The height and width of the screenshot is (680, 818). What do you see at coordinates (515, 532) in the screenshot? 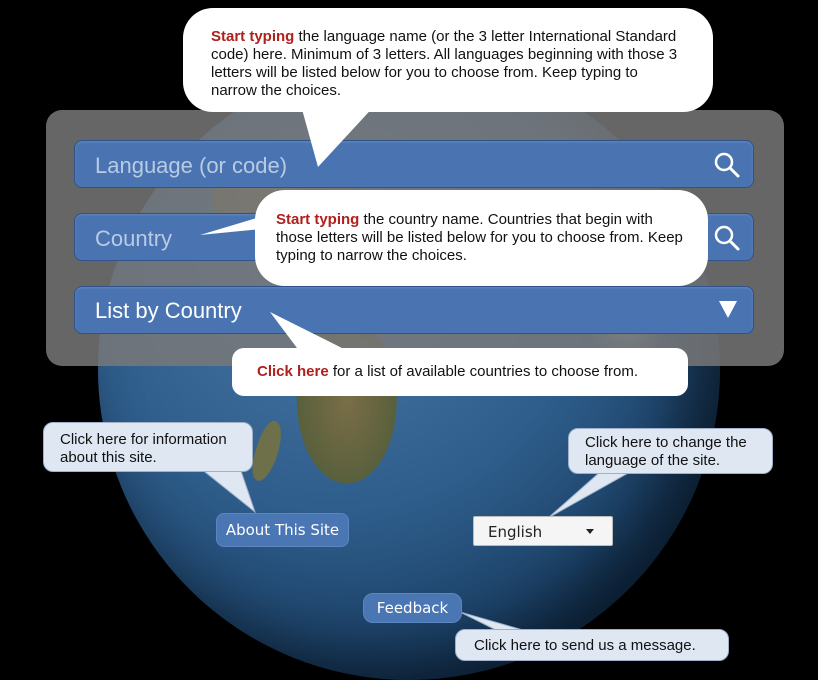
I see `site-language-selected: English` at bounding box center [515, 532].